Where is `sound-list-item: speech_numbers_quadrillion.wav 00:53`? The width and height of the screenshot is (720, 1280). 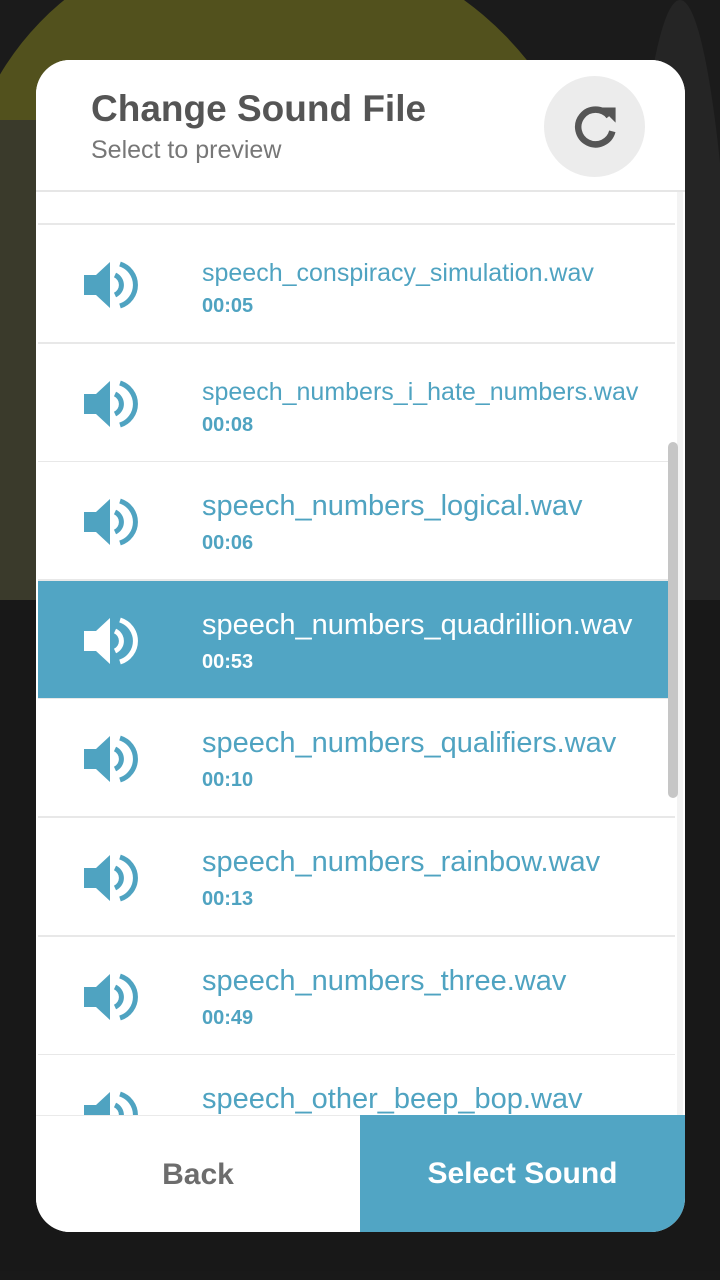 sound-list-item: speech_numbers_quadrillion.wav 00:53 is located at coordinates (356, 640).